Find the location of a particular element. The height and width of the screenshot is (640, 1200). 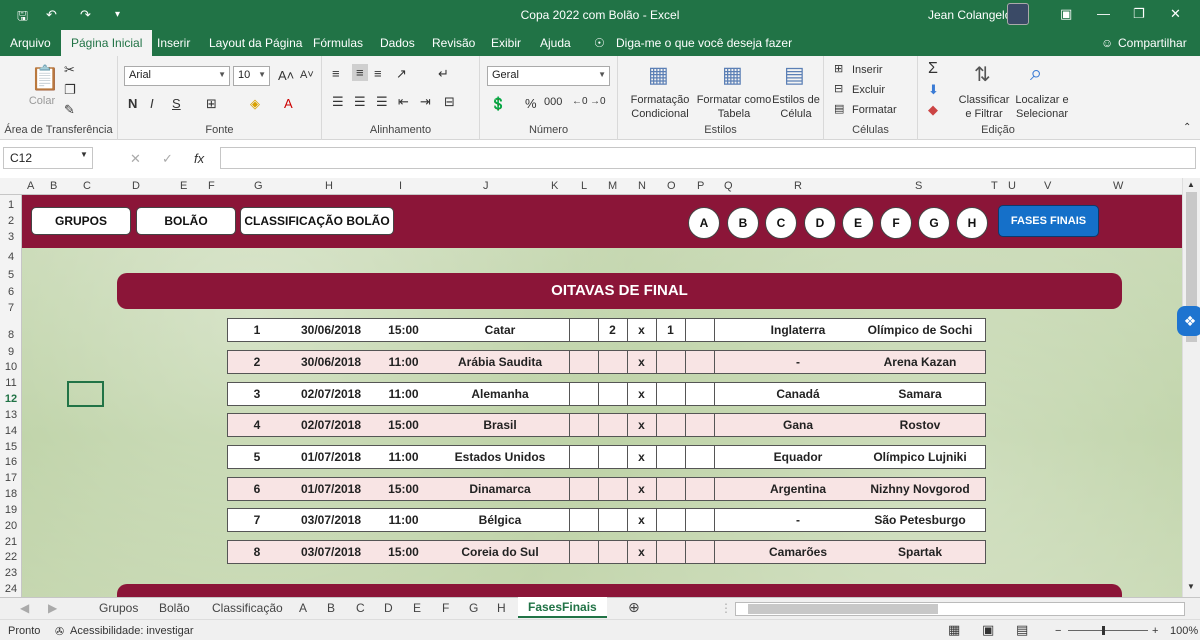

align-right-icon: ☰ is located at coordinates (382, 102).